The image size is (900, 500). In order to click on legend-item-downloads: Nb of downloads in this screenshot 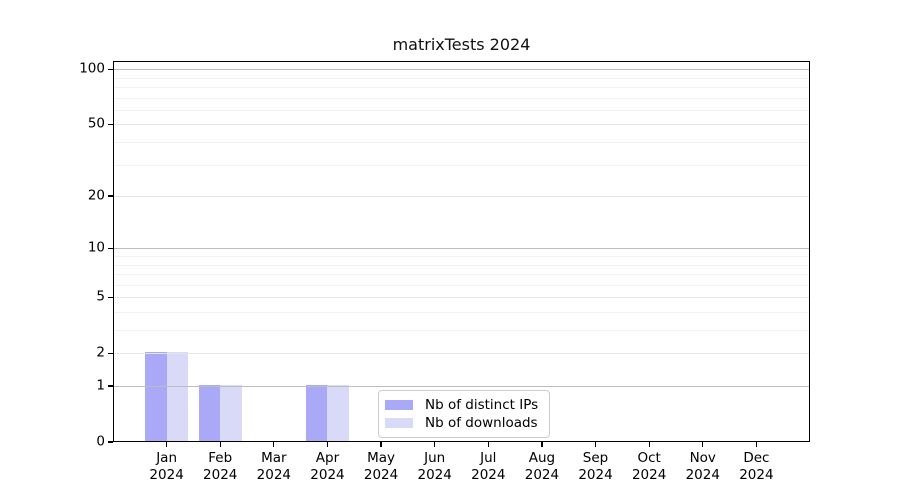, I will do `click(461, 423)`.